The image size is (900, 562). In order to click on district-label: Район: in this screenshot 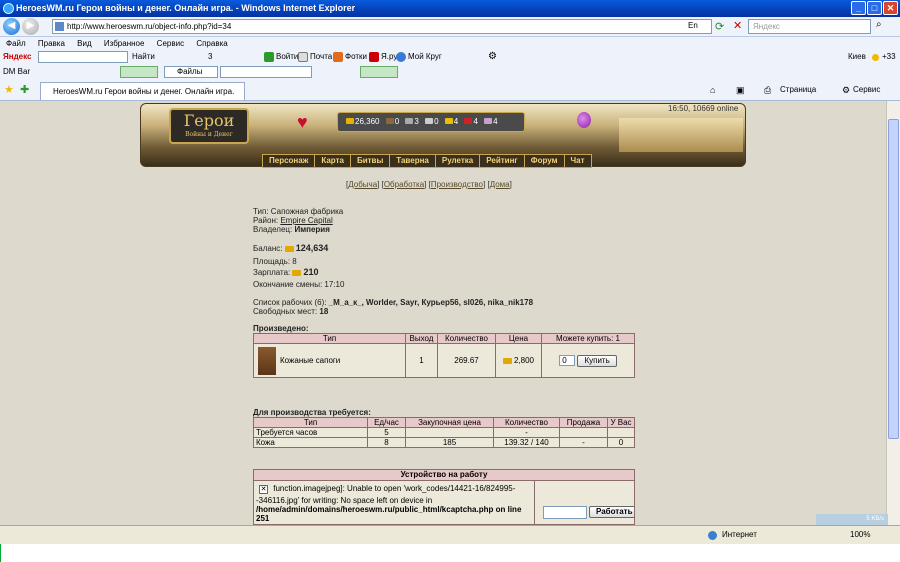, I will do `click(266, 220)`.